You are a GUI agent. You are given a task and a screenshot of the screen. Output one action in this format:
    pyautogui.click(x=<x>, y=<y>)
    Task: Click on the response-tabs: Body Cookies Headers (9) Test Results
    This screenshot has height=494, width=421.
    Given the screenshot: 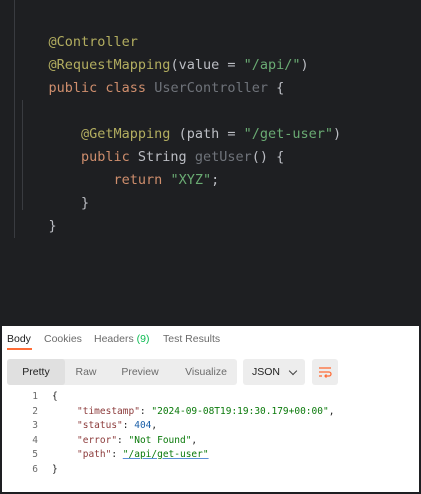 What is the action you would take?
    pyautogui.click(x=210, y=339)
    